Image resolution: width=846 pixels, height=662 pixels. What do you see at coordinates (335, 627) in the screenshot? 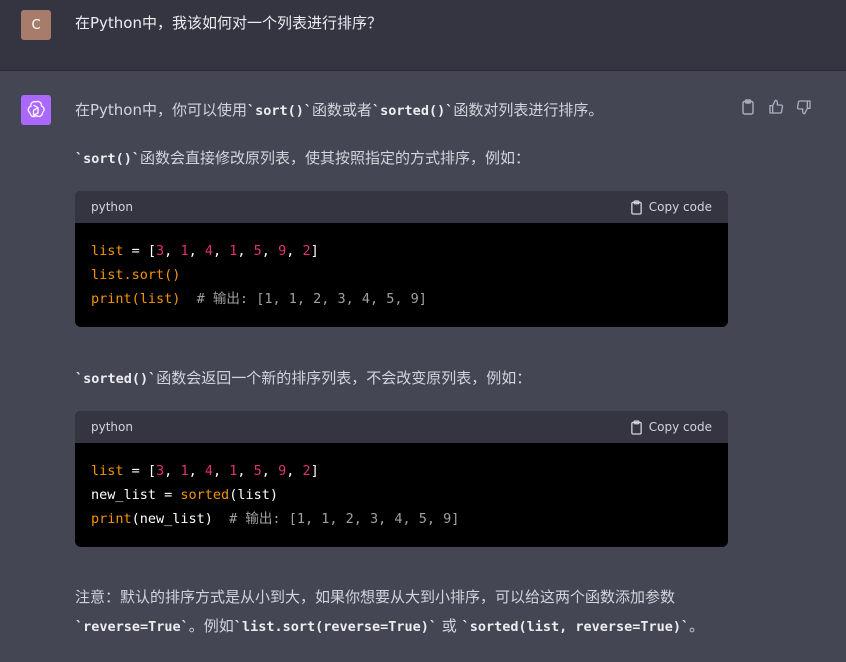
I see `inline-code-list-sort-reverse: `list.sort(reverse=True)`` at bounding box center [335, 627].